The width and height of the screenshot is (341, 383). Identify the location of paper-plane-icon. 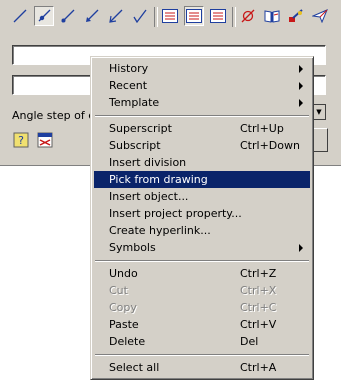
(320, 16).